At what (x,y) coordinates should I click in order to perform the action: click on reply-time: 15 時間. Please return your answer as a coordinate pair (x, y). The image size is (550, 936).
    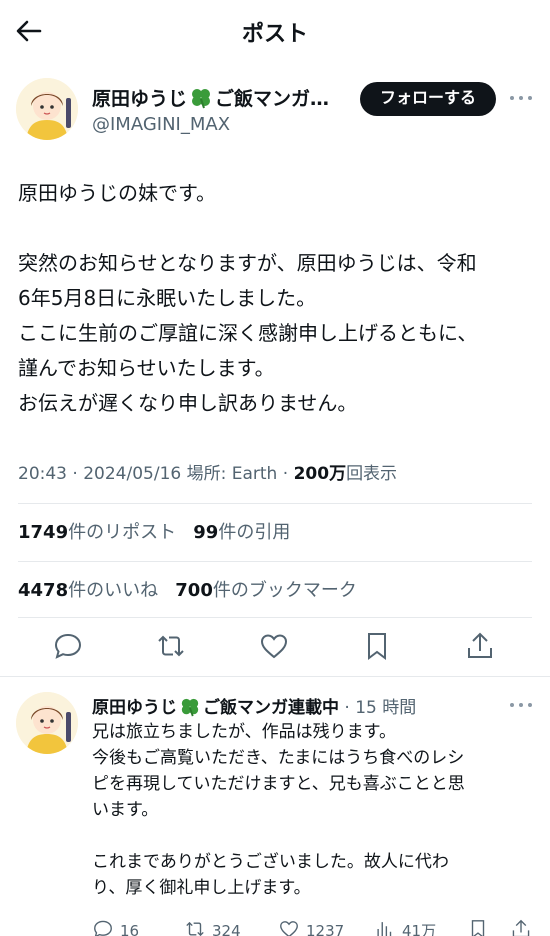
    Looking at the image, I should click on (385, 708).